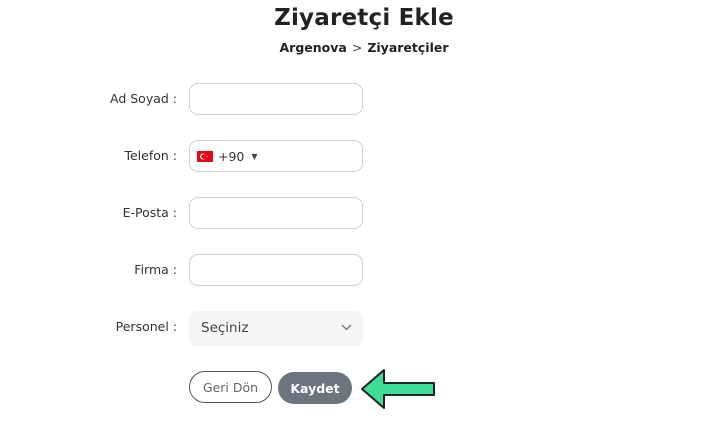 This screenshot has height=429, width=724. I want to click on breadcrumb-root: Argenova, so click(313, 47).